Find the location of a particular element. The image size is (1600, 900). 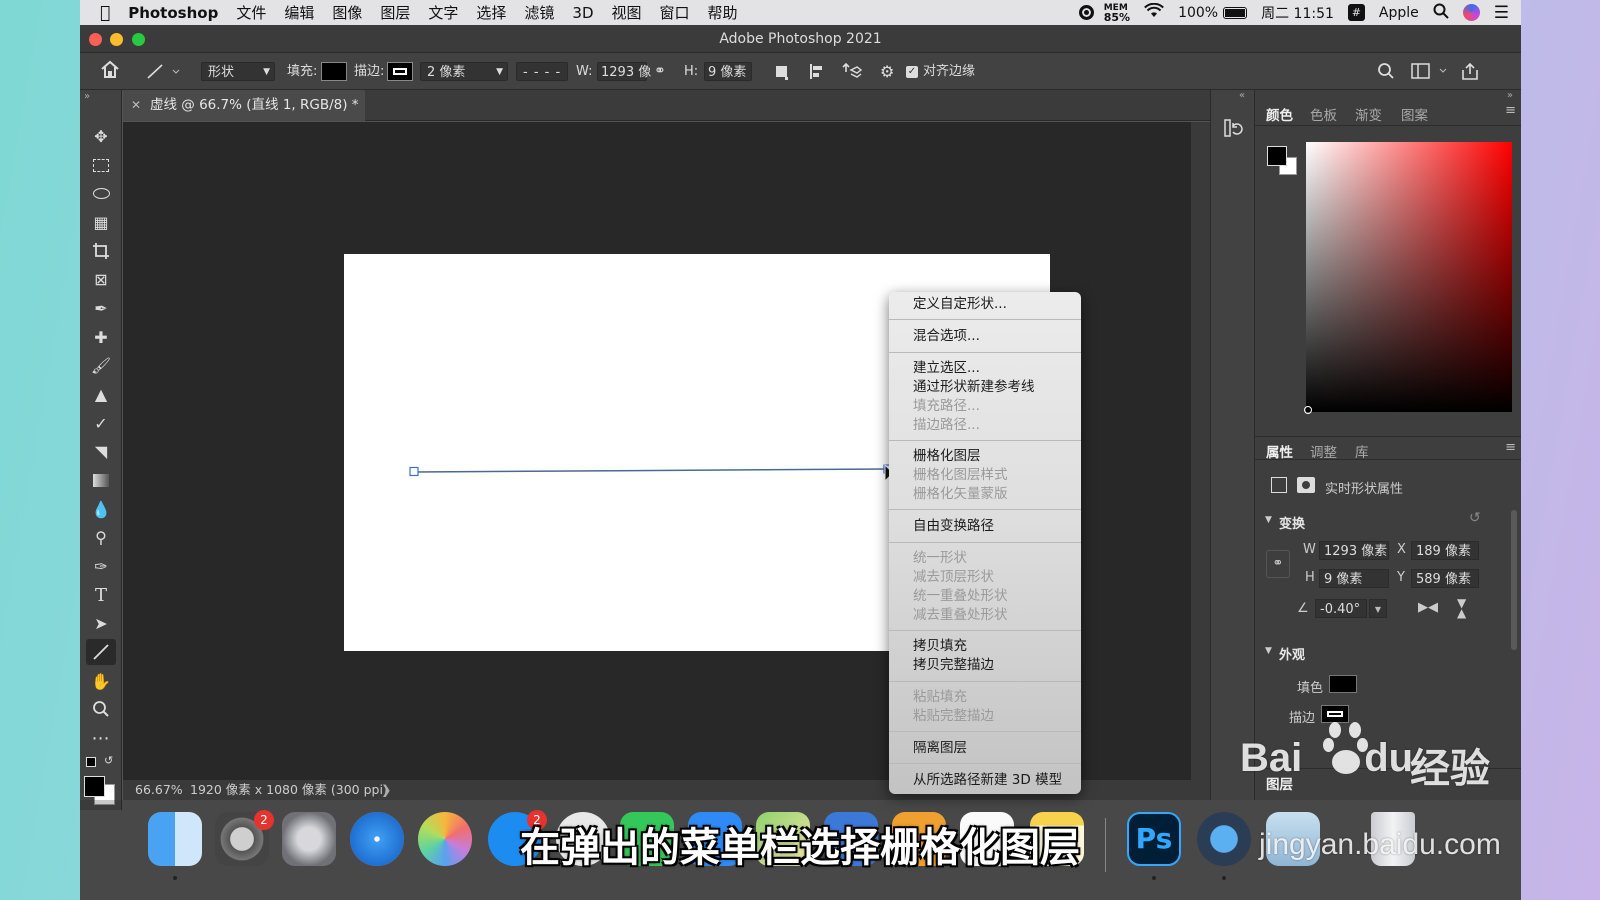

collapse-panels-icon: « is located at coordinates (1242, 95).